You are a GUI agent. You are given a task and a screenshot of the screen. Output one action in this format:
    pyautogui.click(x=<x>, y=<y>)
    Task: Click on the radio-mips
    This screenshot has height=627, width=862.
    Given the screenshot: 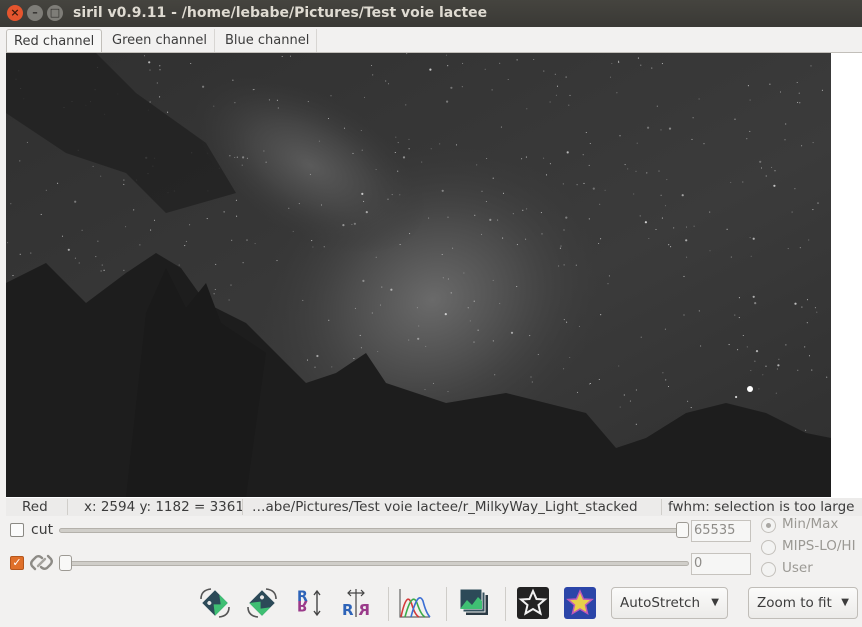 What is the action you would take?
    pyautogui.click(x=768, y=547)
    